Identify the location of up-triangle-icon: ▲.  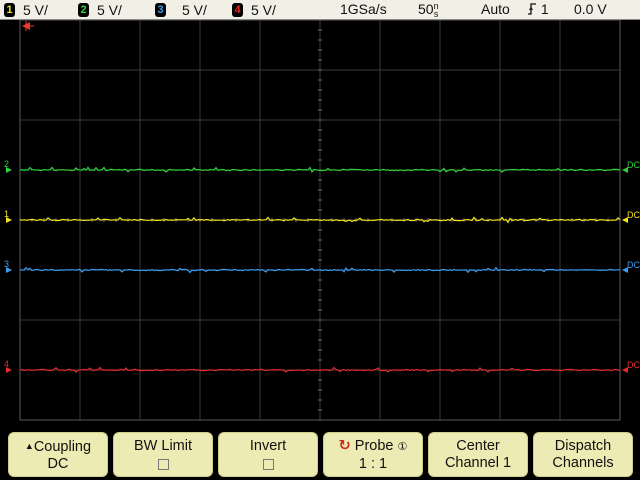
(29, 446).